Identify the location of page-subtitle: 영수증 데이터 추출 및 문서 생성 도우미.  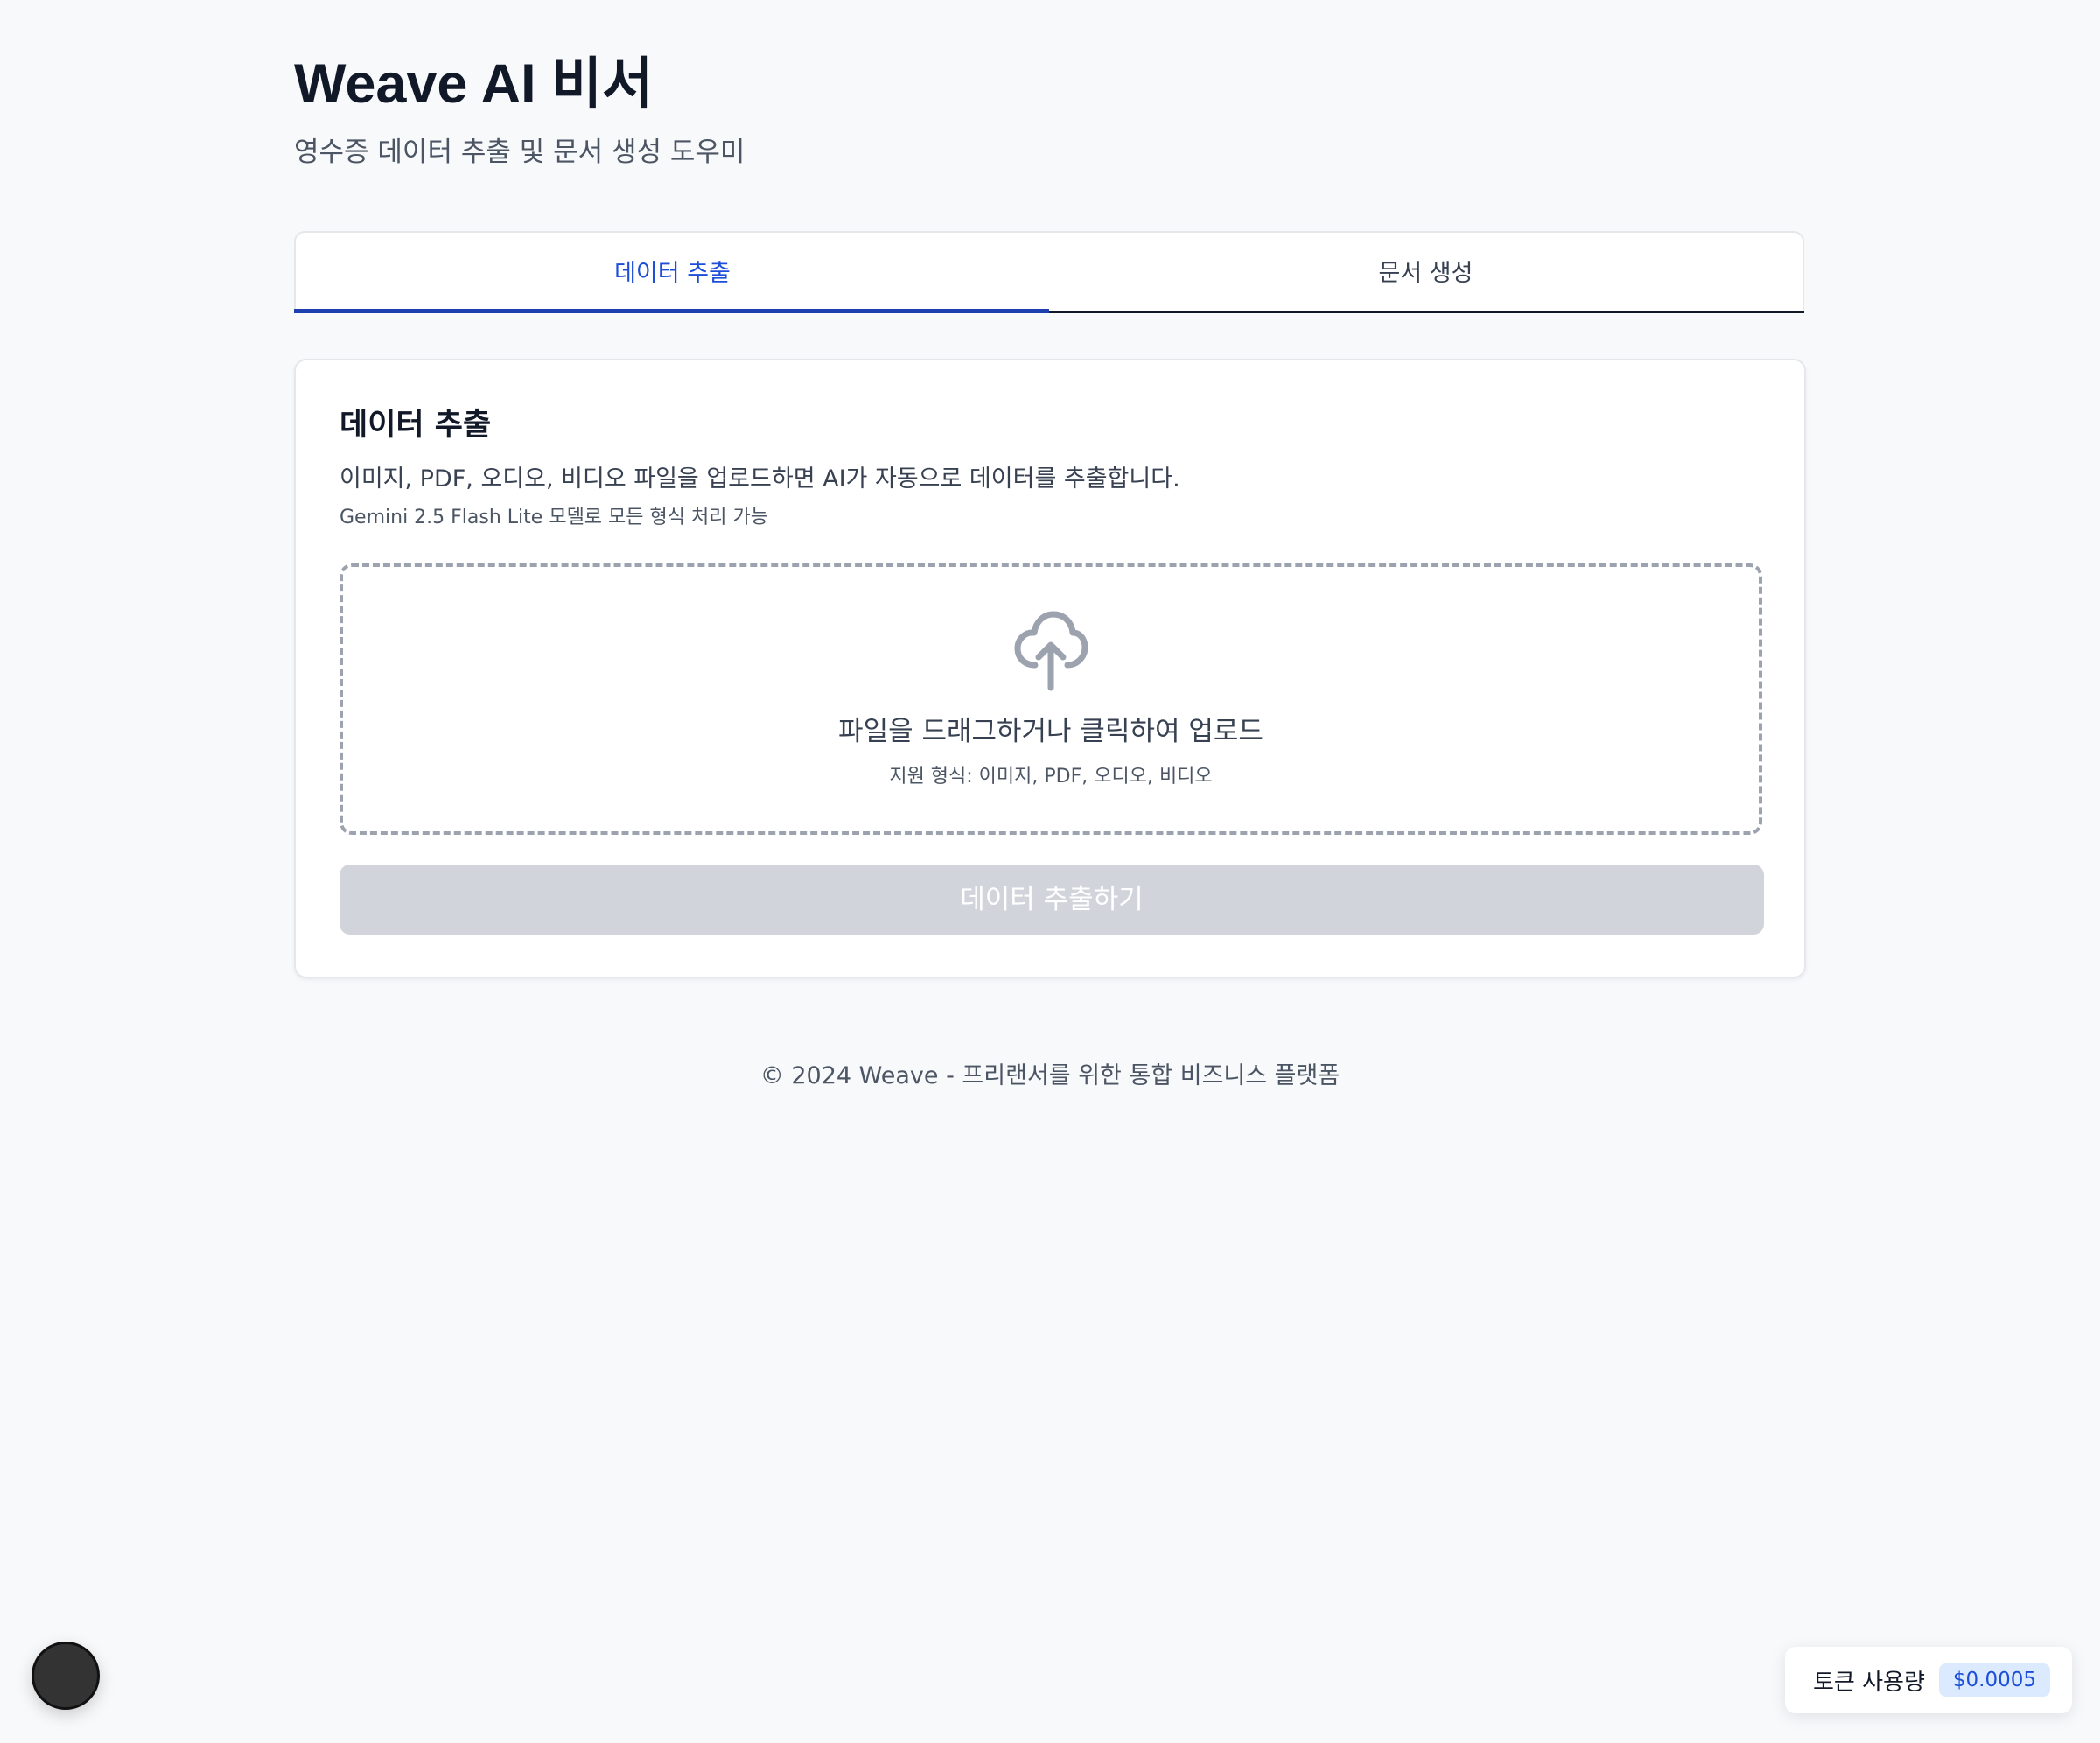
(520, 152).